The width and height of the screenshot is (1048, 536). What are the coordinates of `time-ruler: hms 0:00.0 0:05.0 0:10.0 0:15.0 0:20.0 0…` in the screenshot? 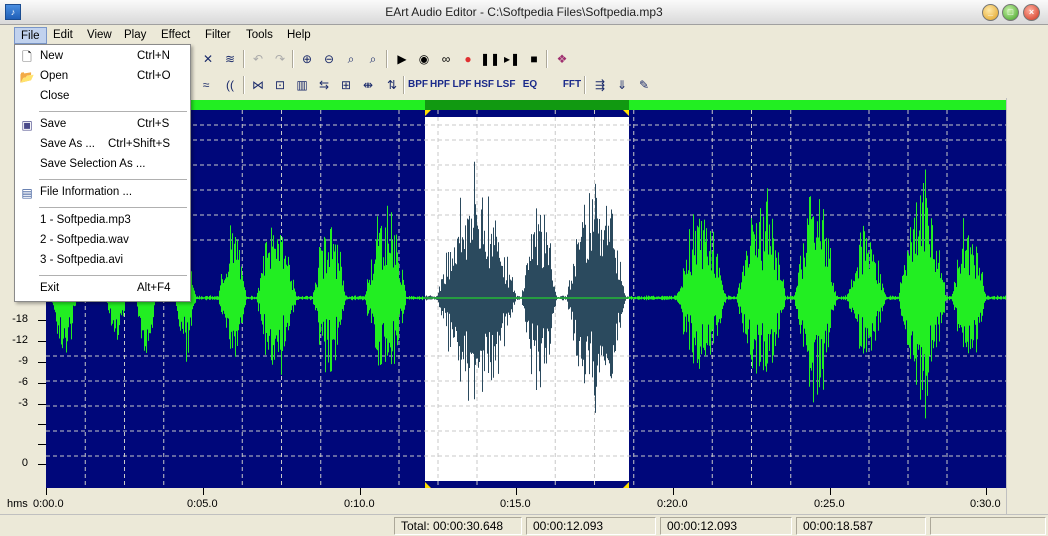 It's located at (503, 501).